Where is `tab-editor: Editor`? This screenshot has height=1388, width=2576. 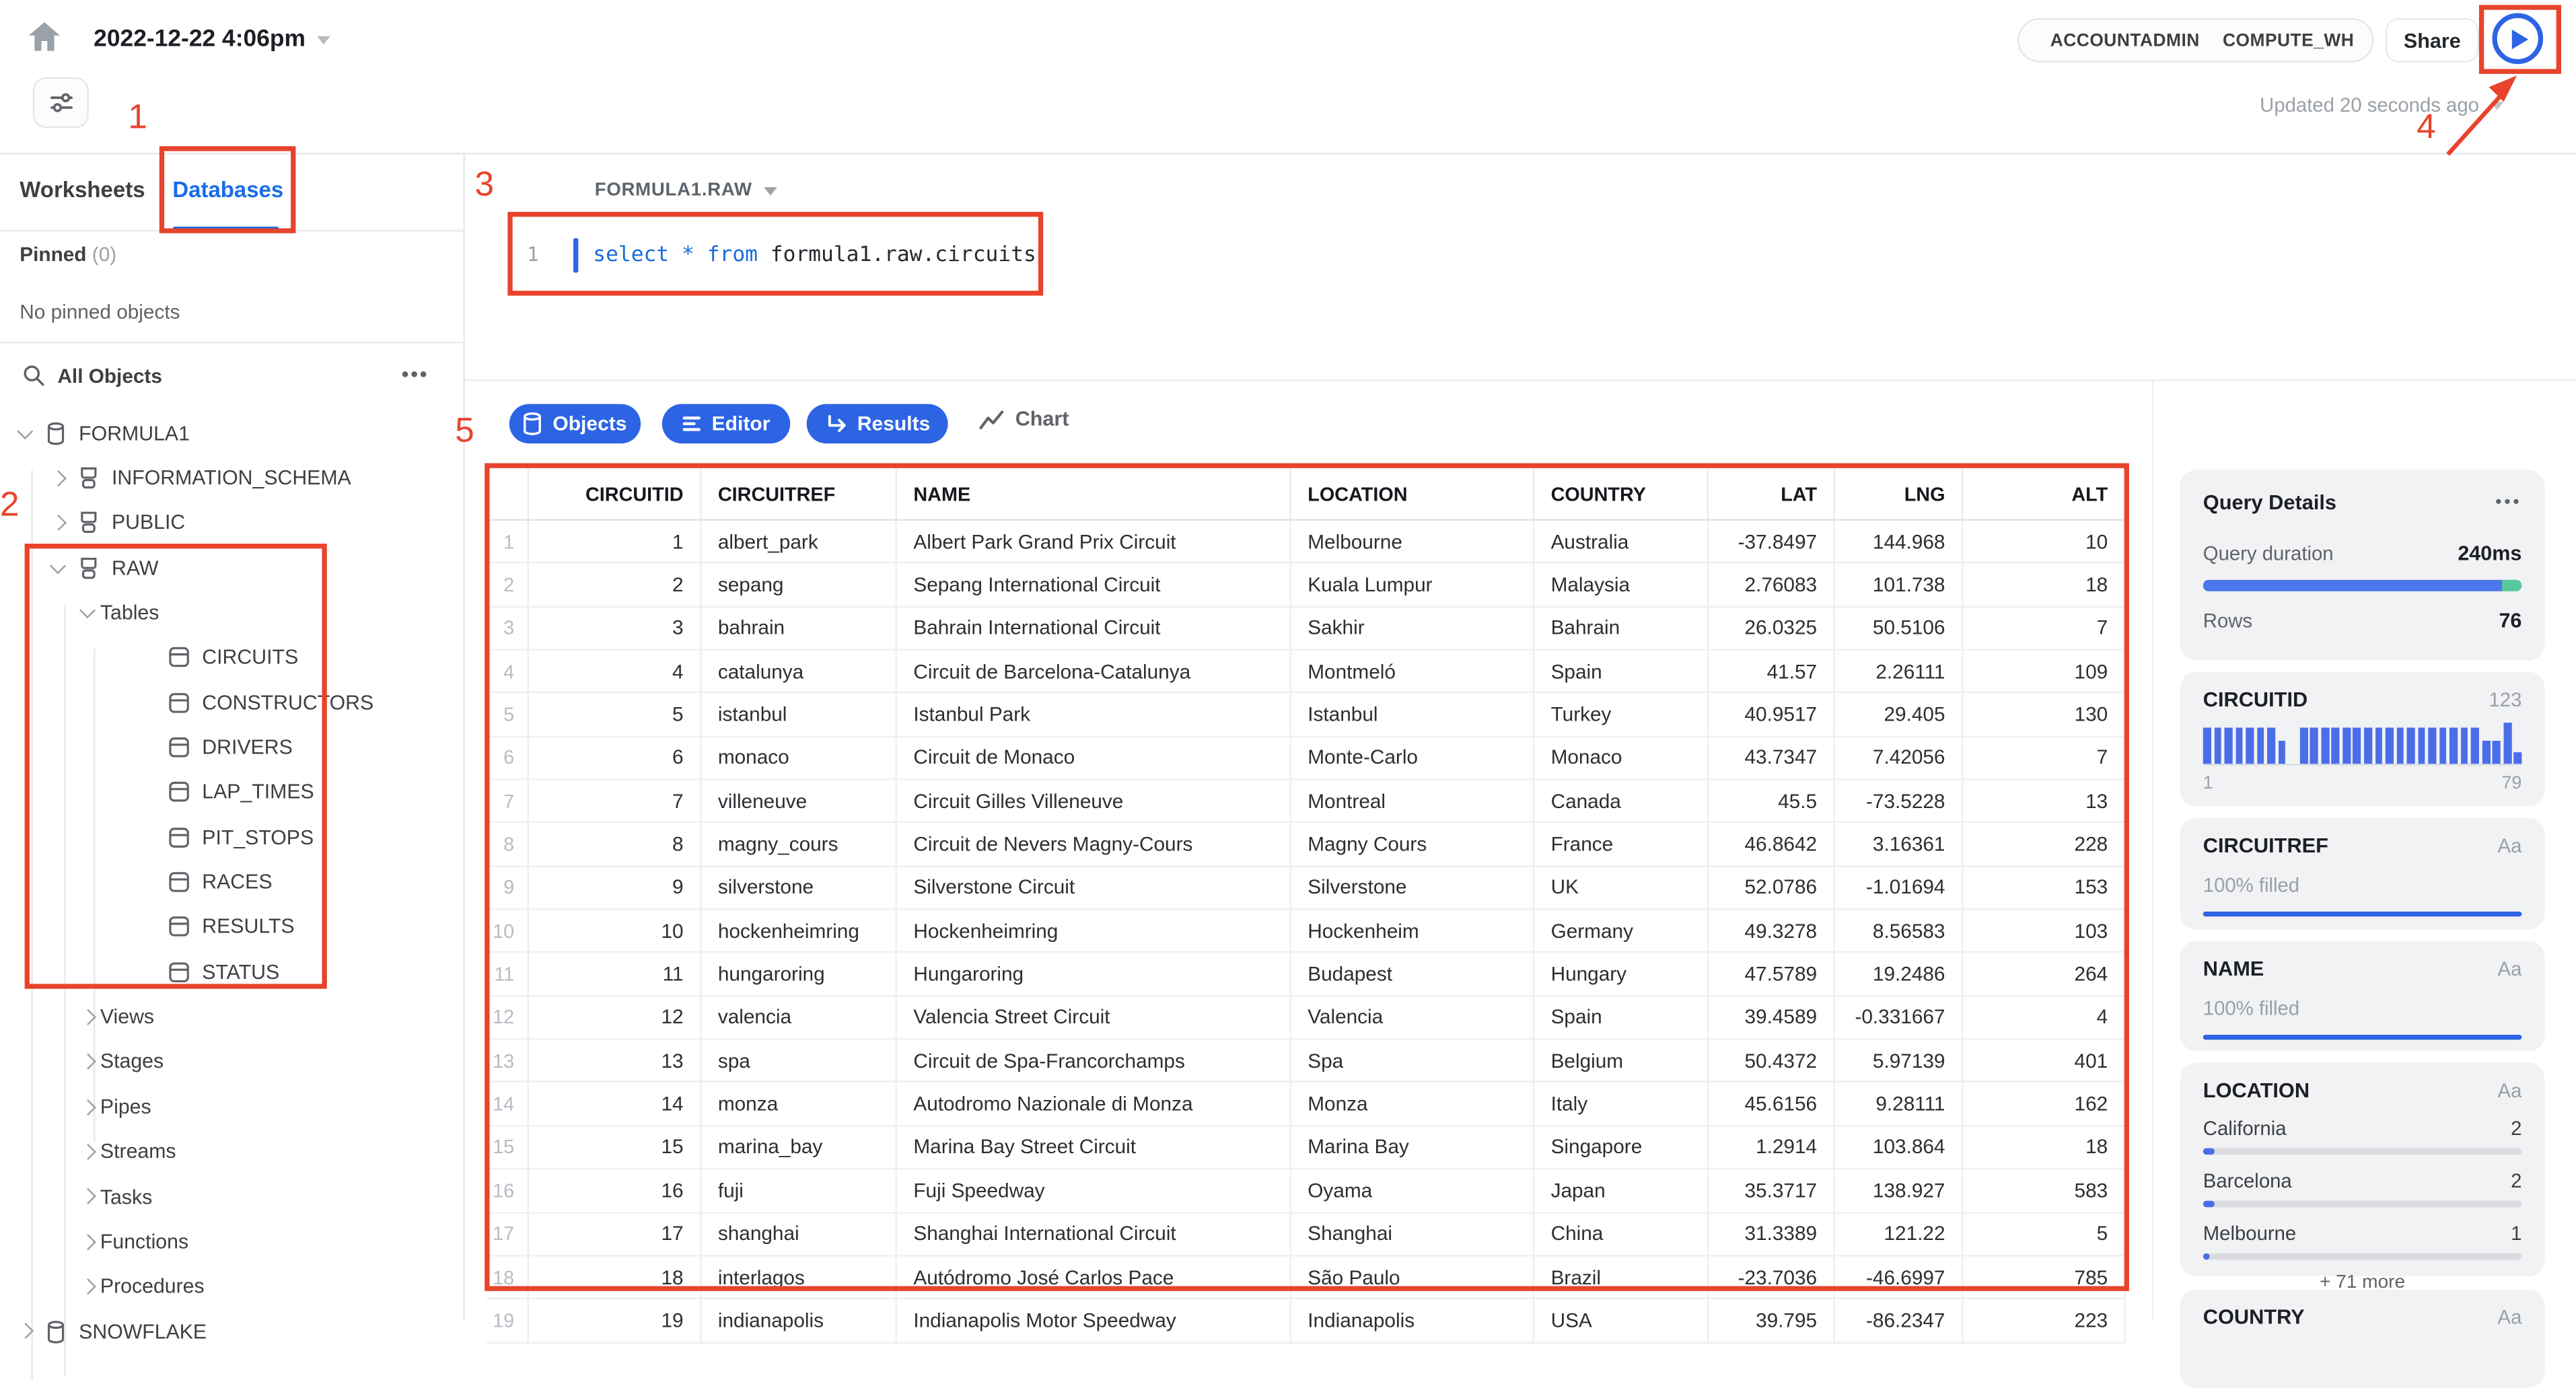 tab-editor: Editor is located at coordinates (726, 424).